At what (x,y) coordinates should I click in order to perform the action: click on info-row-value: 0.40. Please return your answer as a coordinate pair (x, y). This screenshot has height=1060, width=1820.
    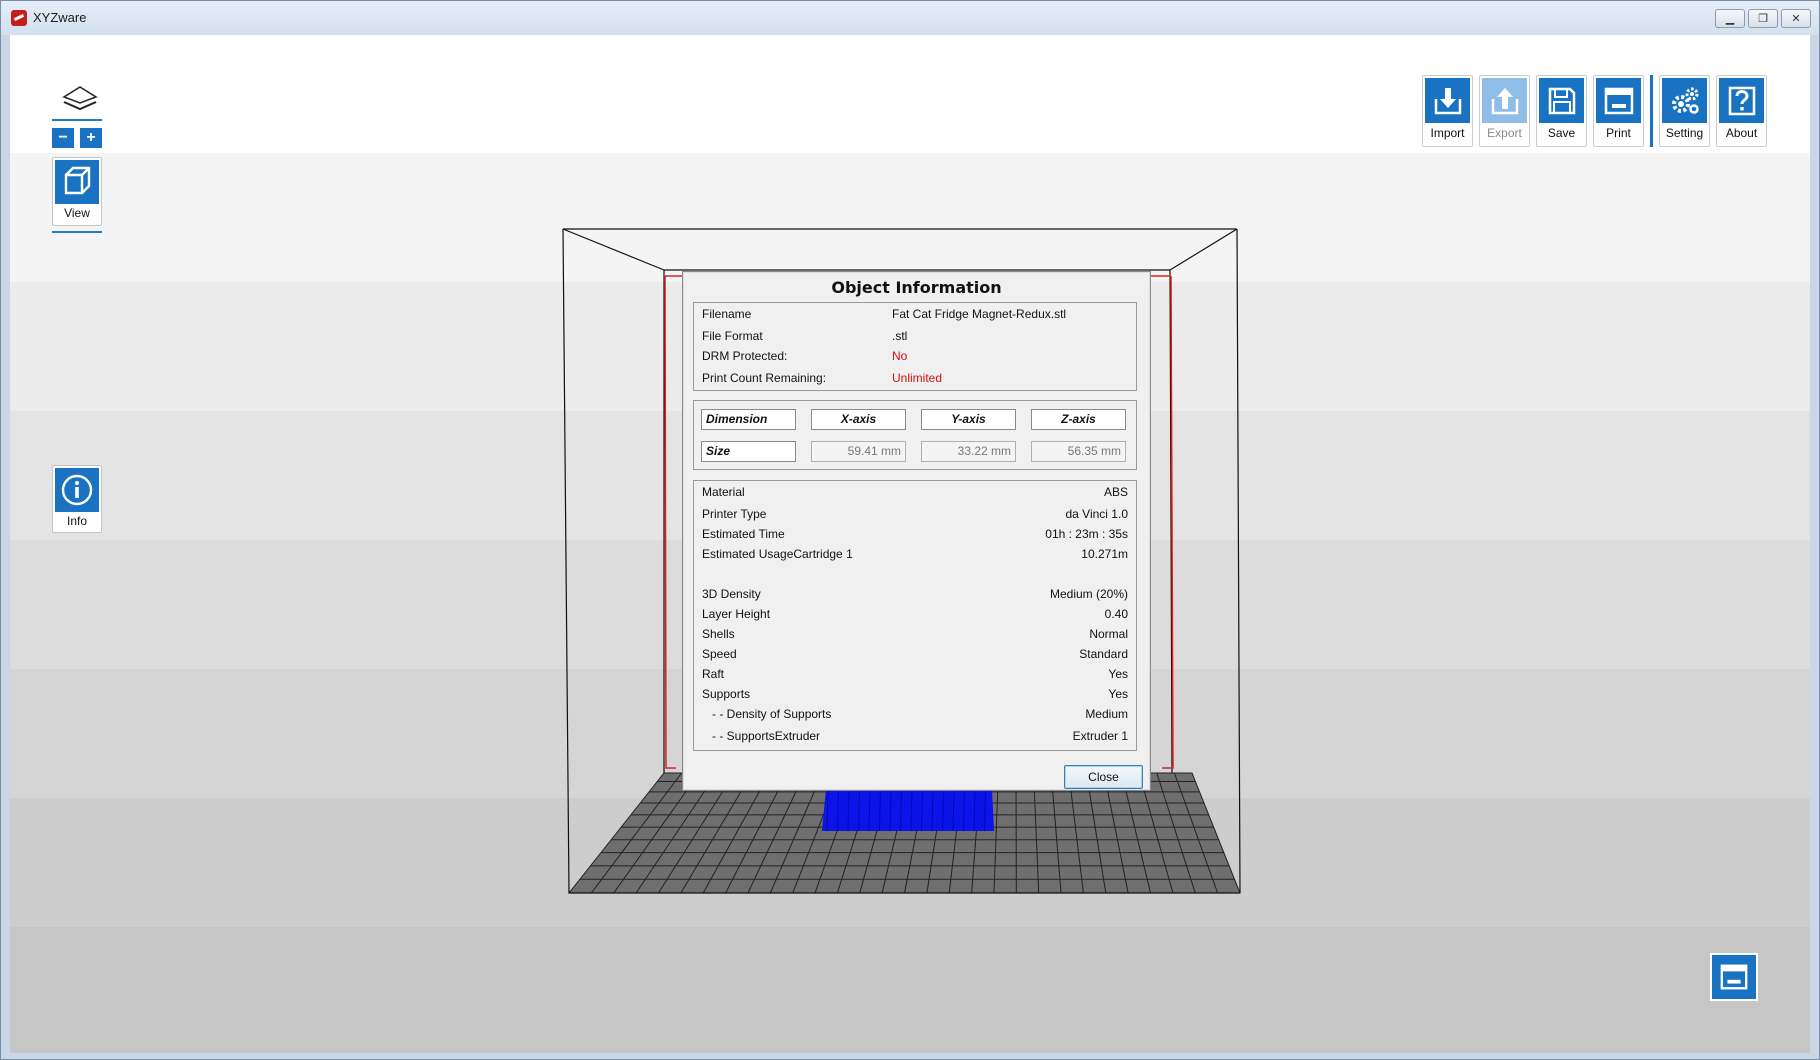
    Looking at the image, I should click on (1116, 614).